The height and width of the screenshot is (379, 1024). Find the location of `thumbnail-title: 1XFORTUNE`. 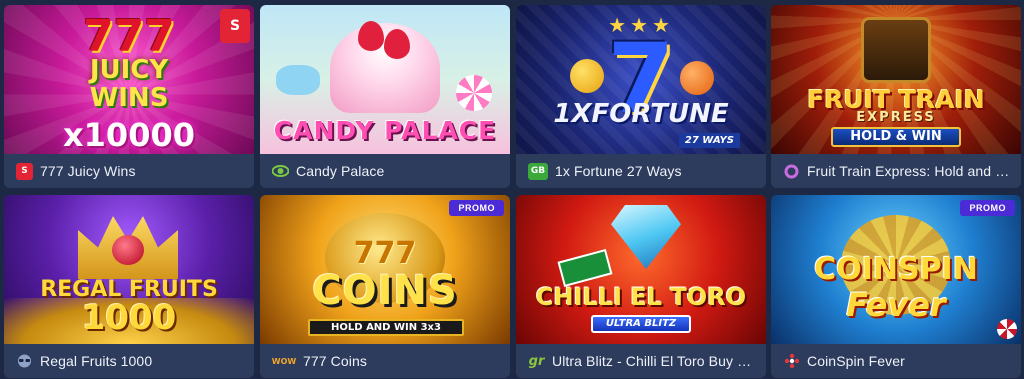

thumbnail-title: 1XFORTUNE is located at coordinates (641, 114).